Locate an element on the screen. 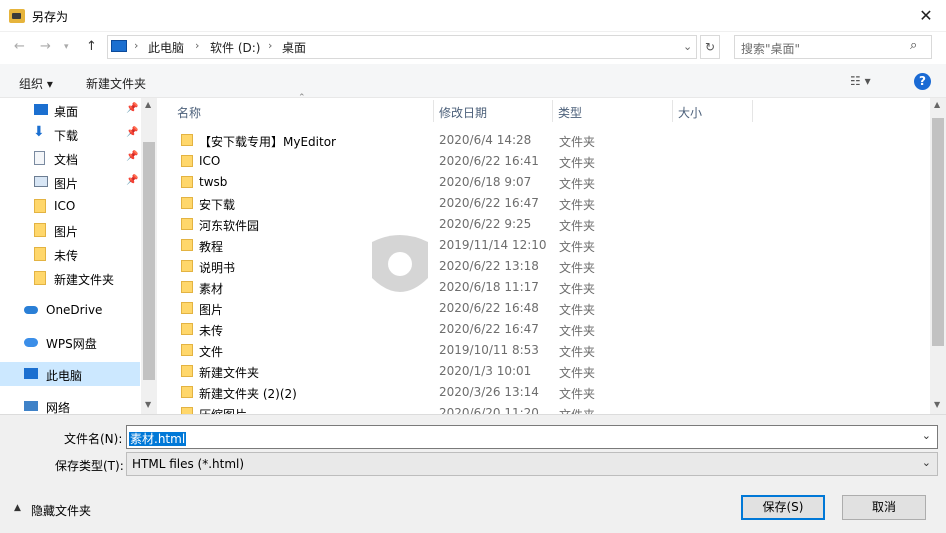 This screenshot has width=946, height=533. refresh-icon: ↻ is located at coordinates (710, 47).